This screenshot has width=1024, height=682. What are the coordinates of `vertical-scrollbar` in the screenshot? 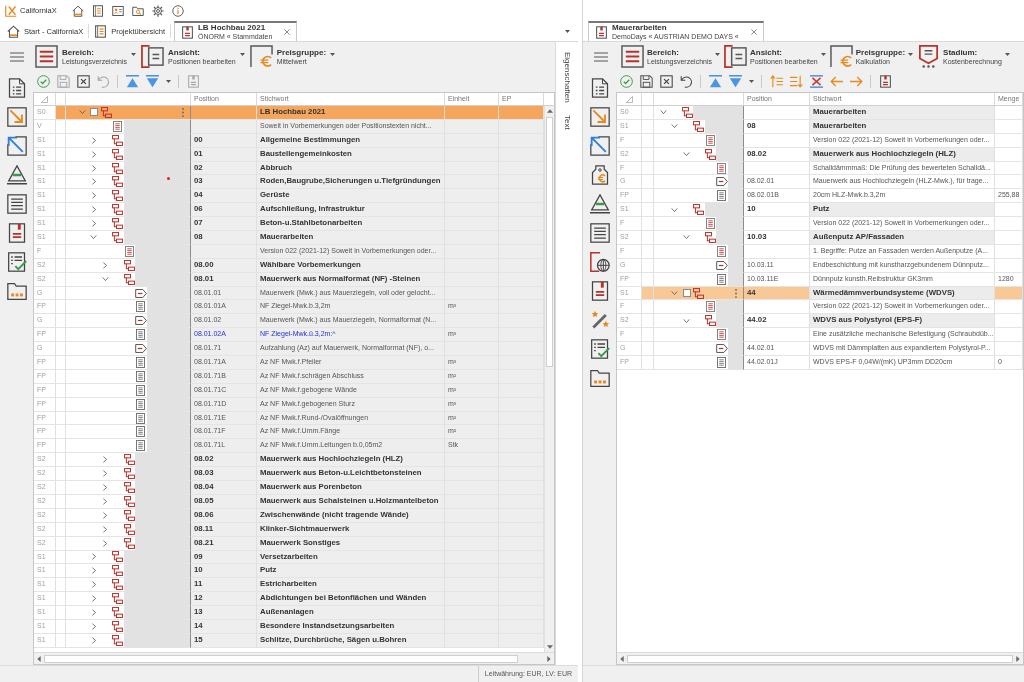 It's located at (549, 379).